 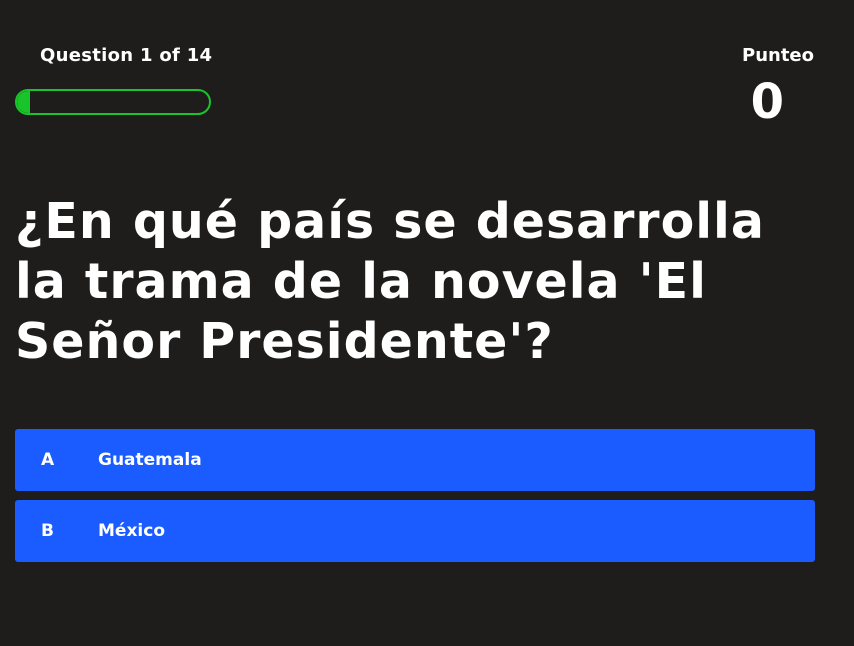 I want to click on score-value: 0, so click(x=767, y=102).